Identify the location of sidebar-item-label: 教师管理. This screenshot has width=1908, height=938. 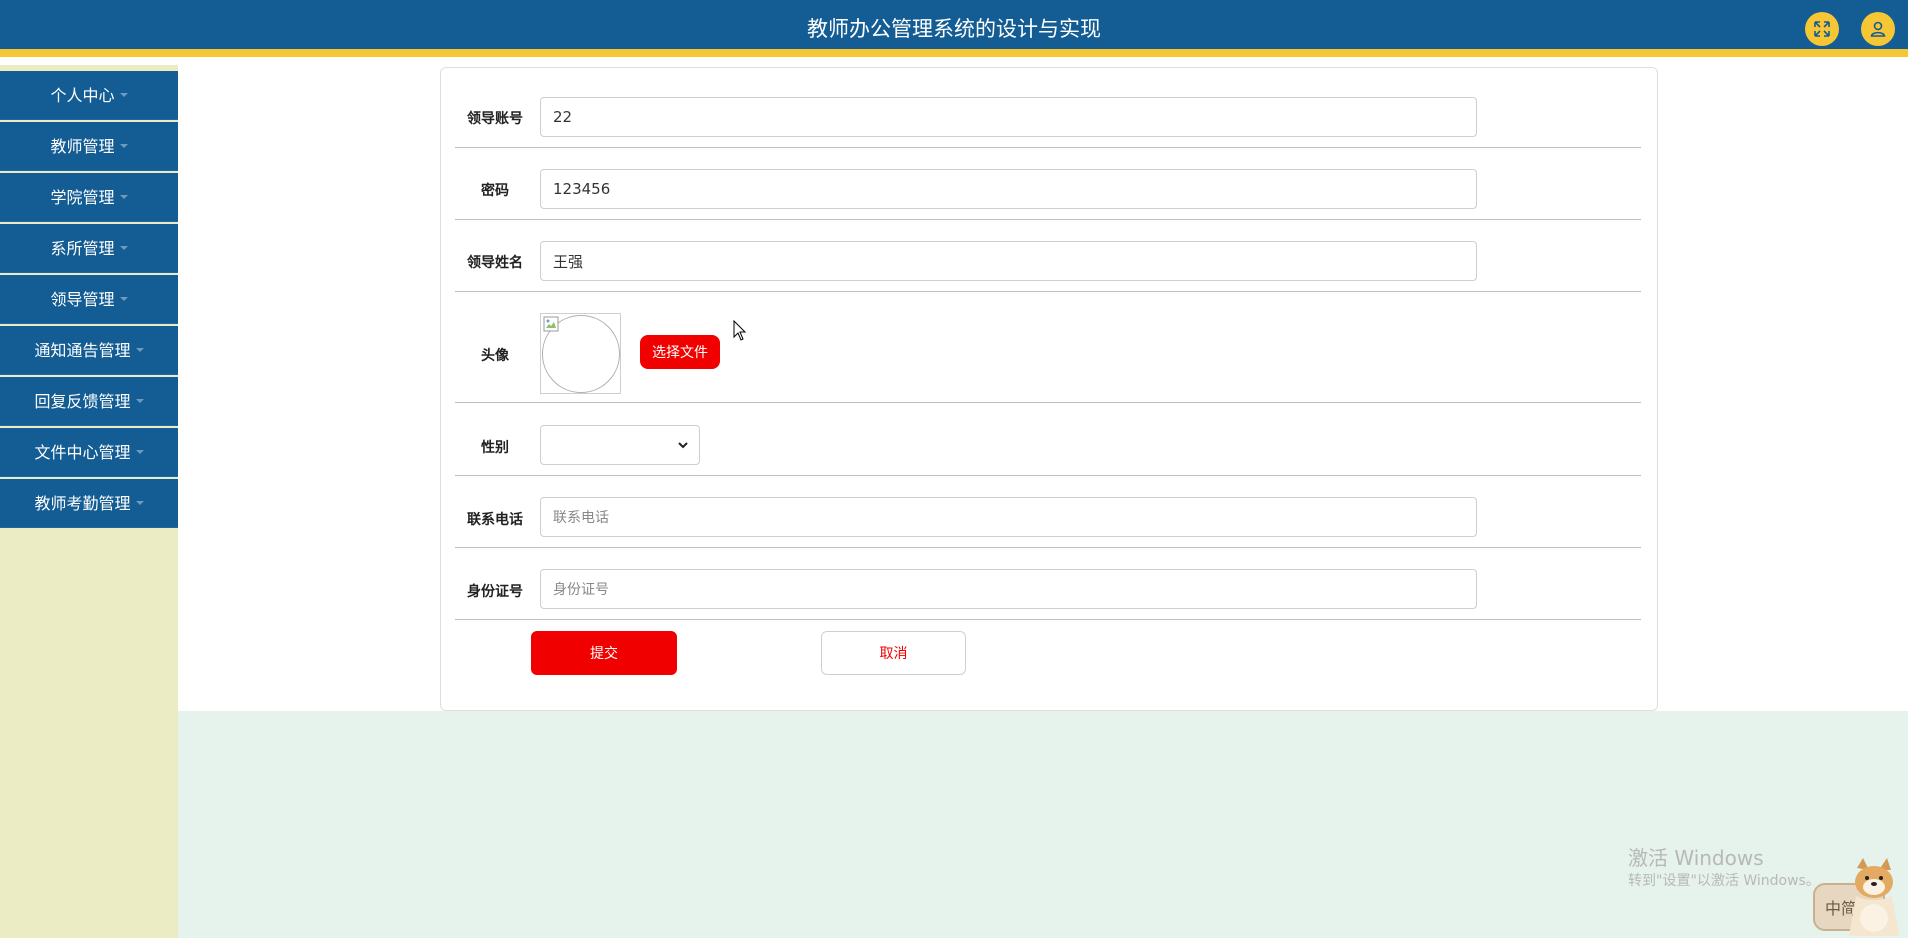
(82, 146).